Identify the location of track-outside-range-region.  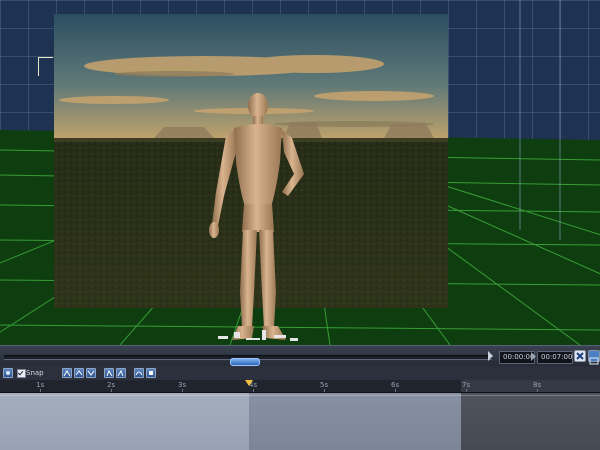
(530, 421).